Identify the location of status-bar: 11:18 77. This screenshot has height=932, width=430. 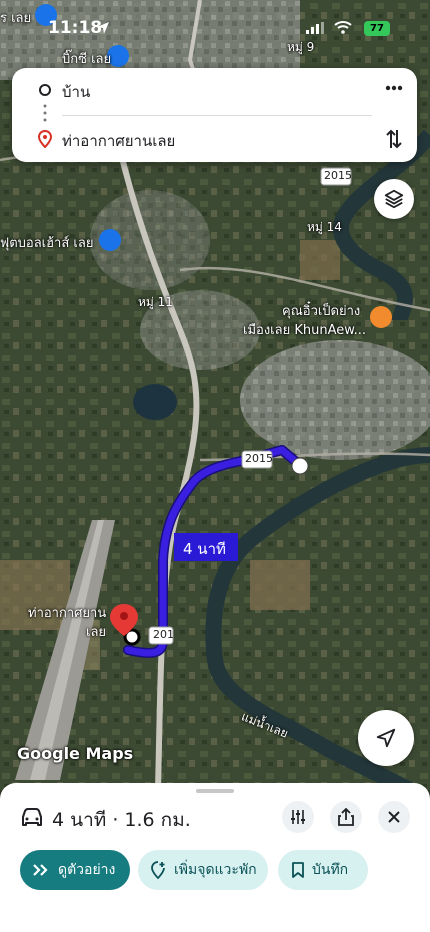
(215, 26).